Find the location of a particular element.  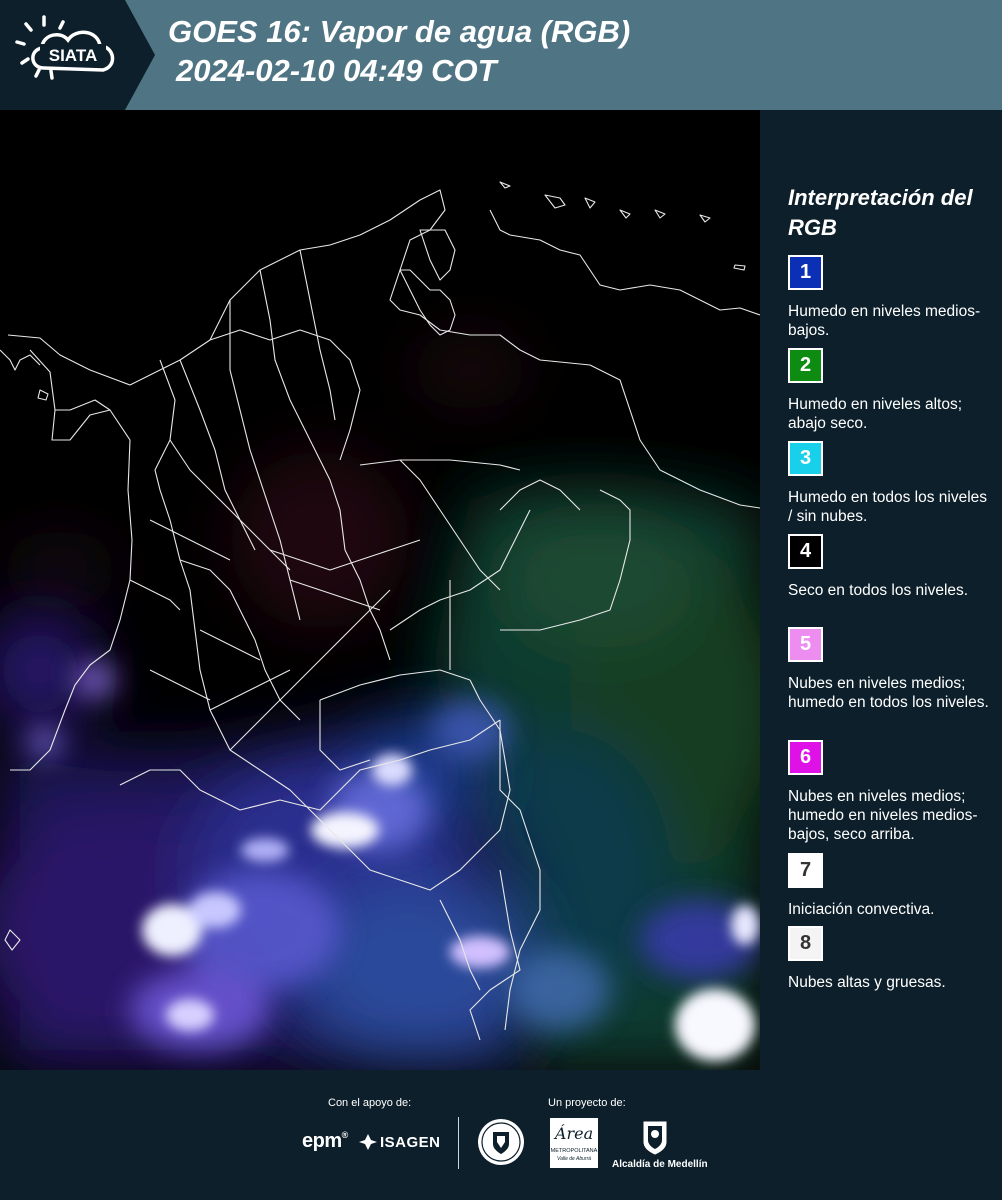

area-metropolitana-logo: Área METROPOLITANA Valle de Aburrá is located at coordinates (574, 1143).